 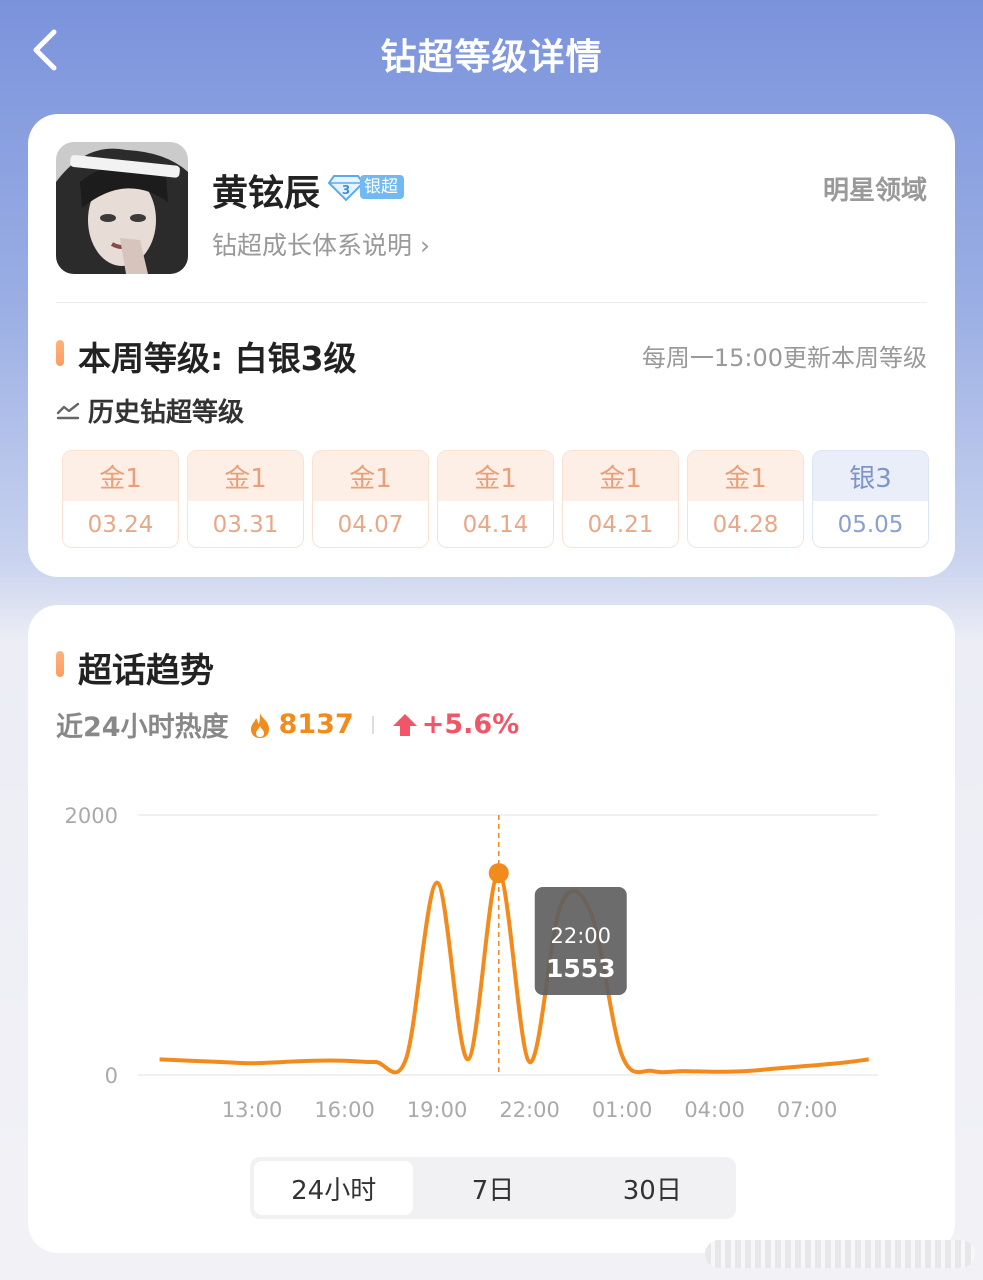 What do you see at coordinates (491, 302) in the screenshot?
I see `divider` at bounding box center [491, 302].